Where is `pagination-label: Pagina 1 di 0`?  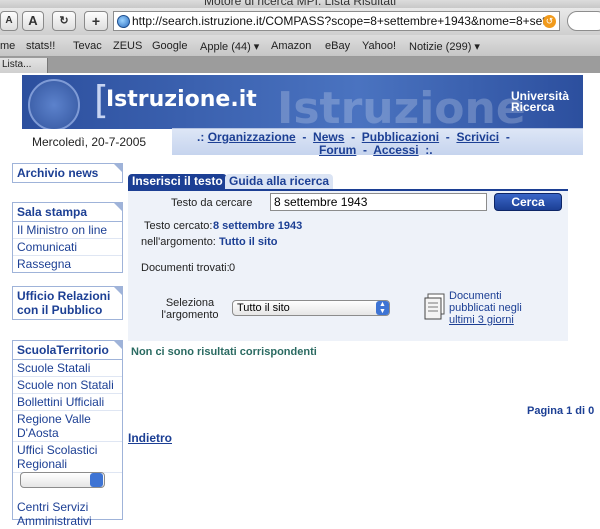
pagination-label: Pagina 1 di 0 is located at coordinates (561, 411).